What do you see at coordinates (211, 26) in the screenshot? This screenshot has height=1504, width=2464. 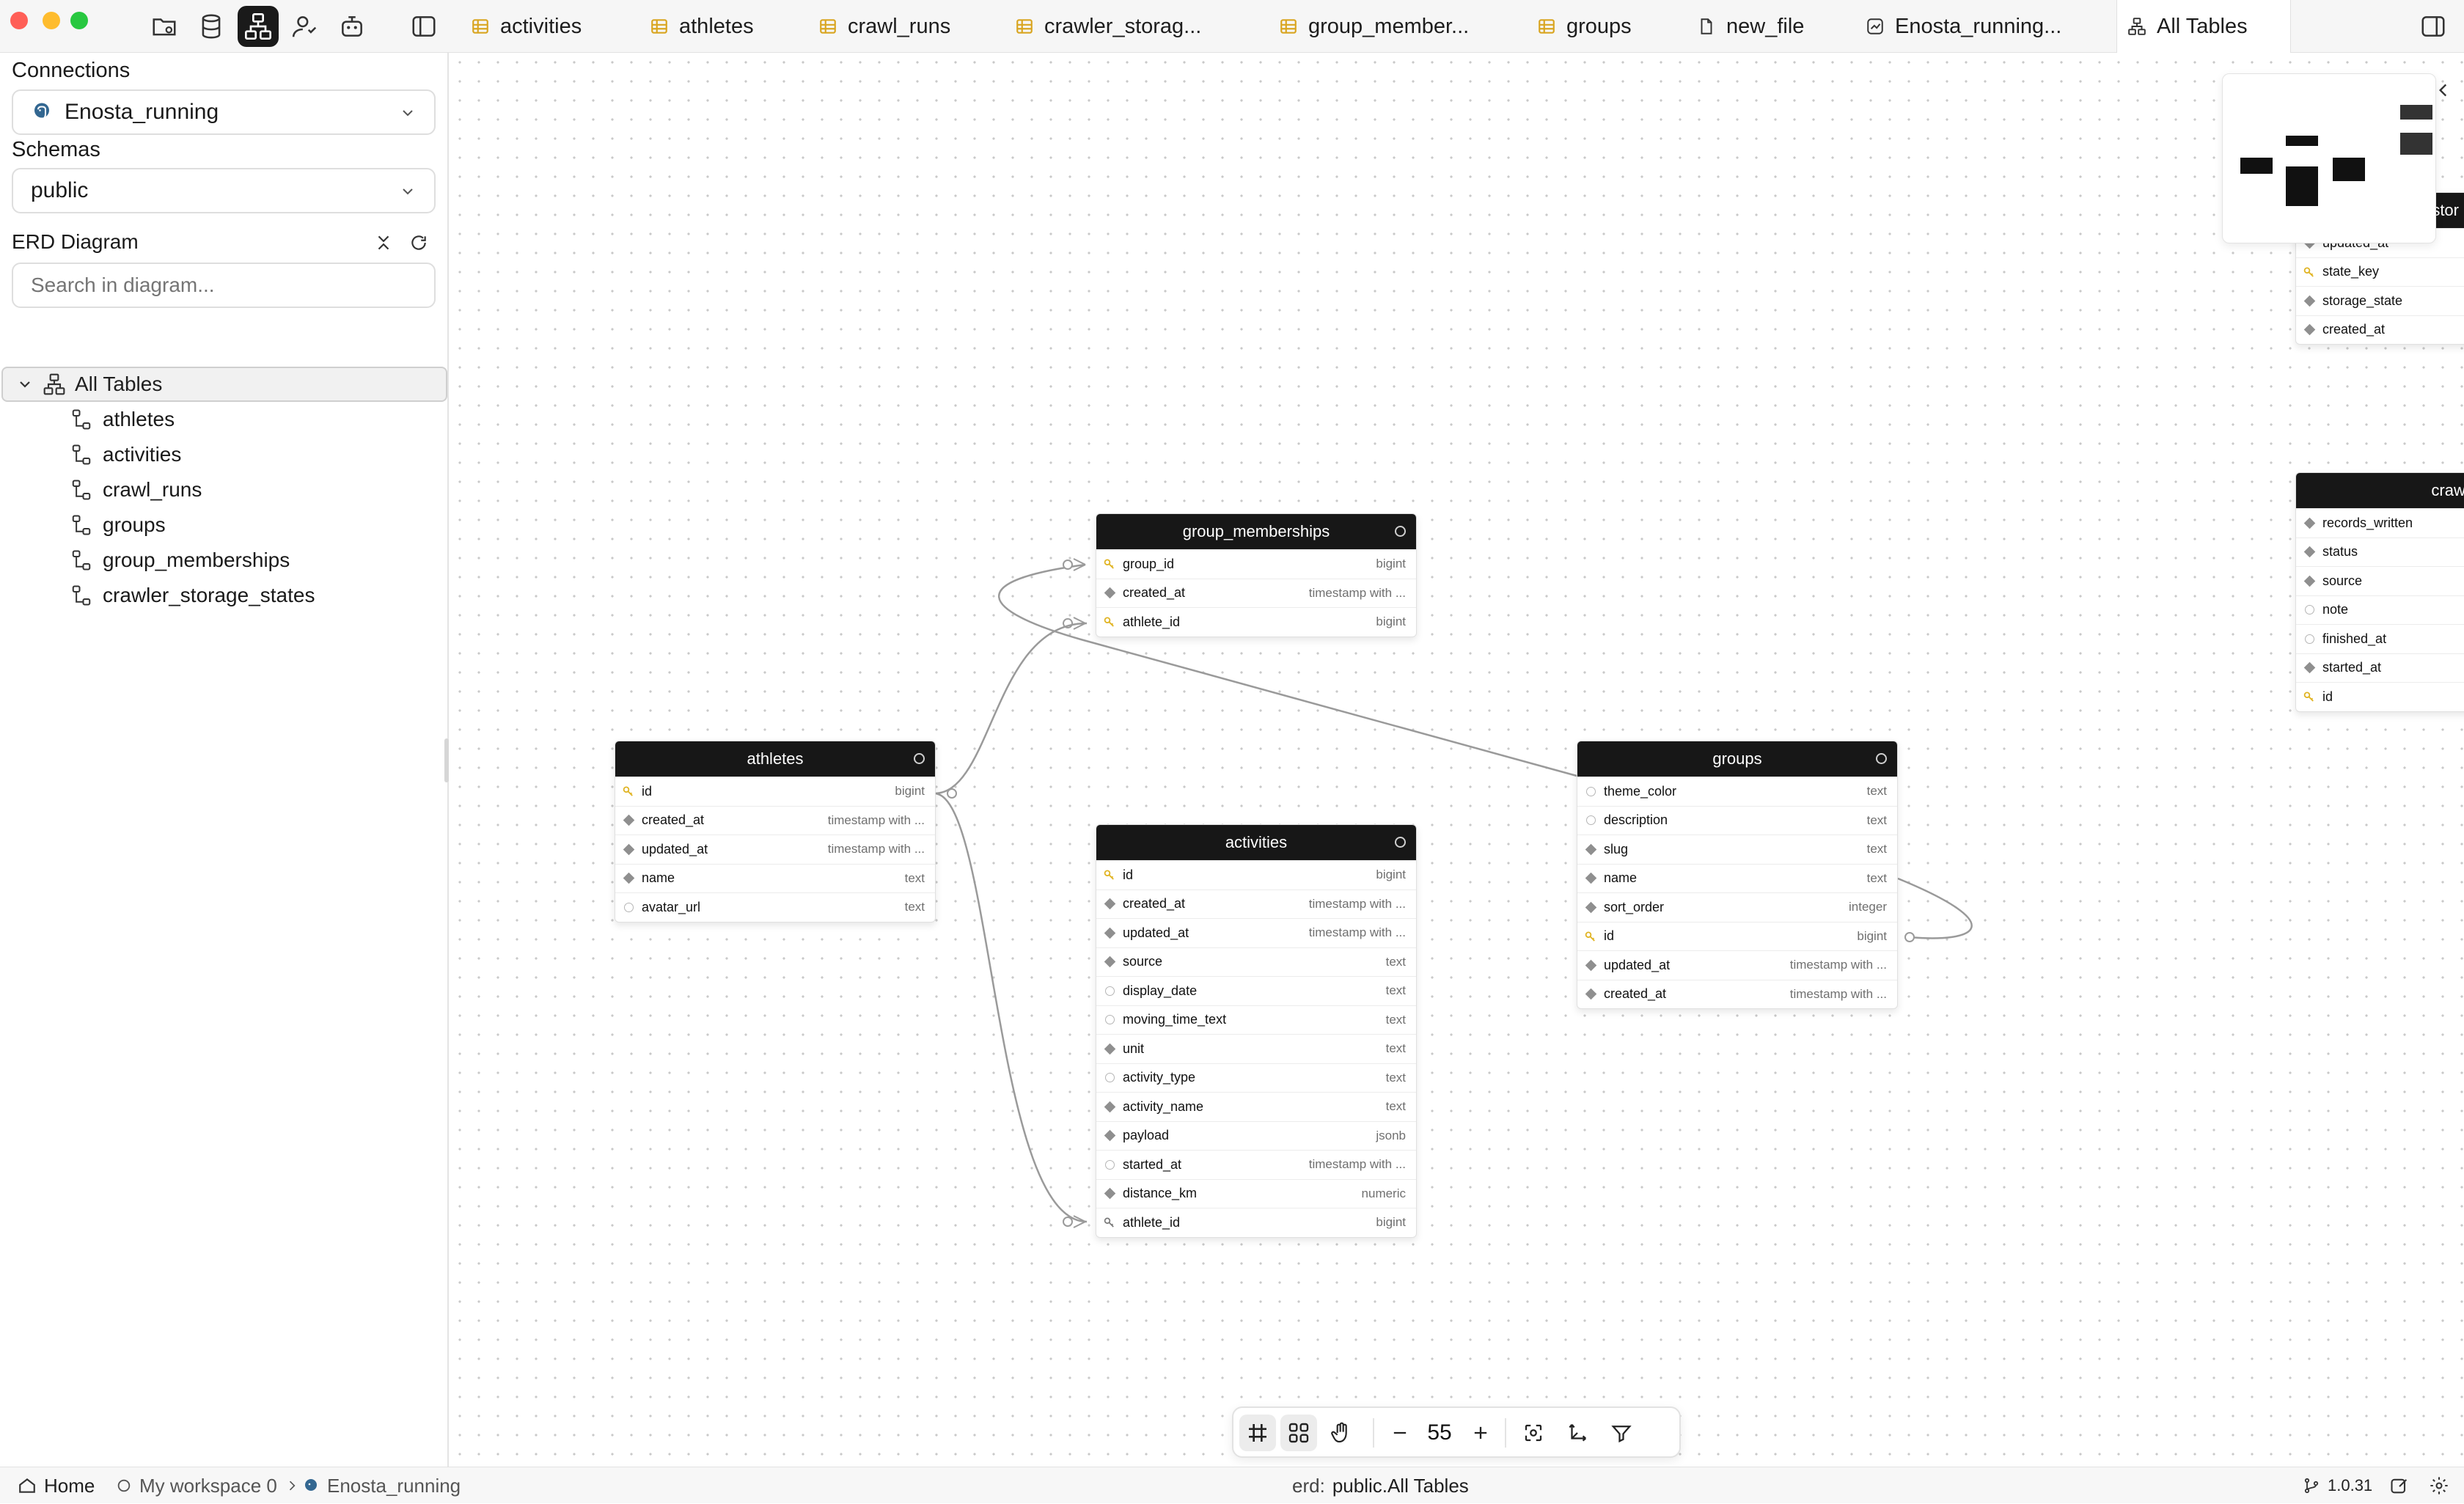 I see `database-button` at bounding box center [211, 26].